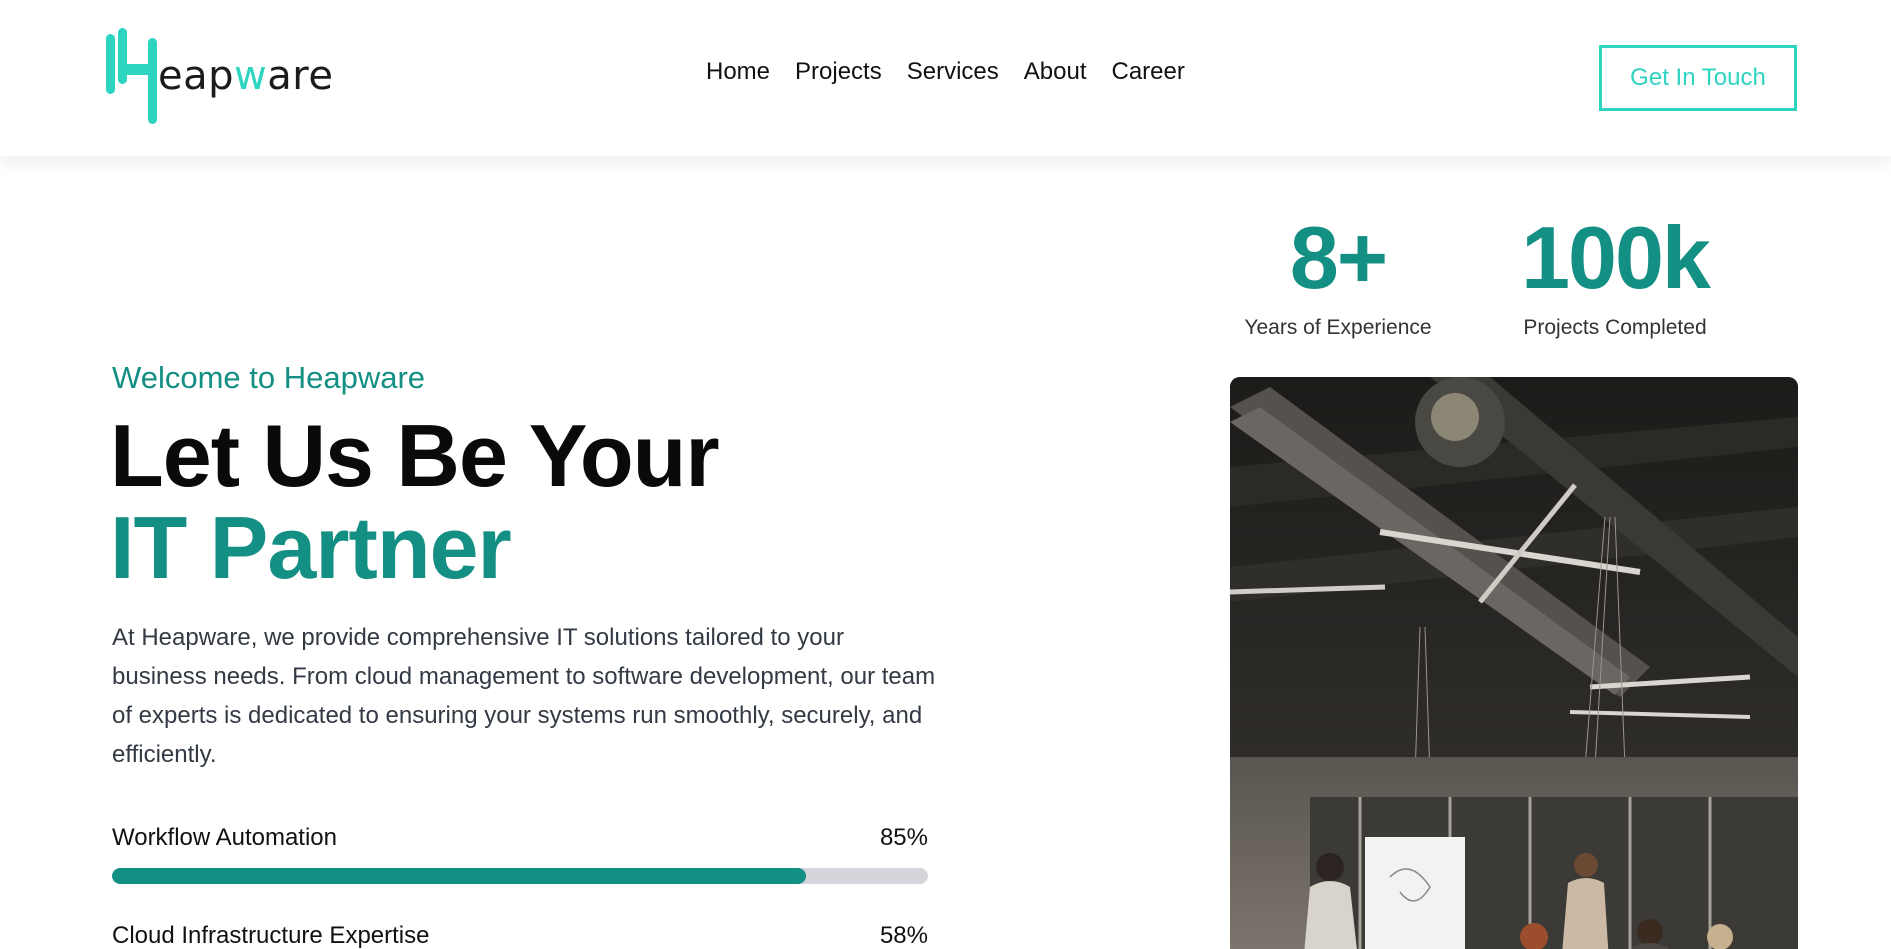  What do you see at coordinates (1338, 257) in the screenshot?
I see `stat-value: 8+` at bounding box center [1338, 257].